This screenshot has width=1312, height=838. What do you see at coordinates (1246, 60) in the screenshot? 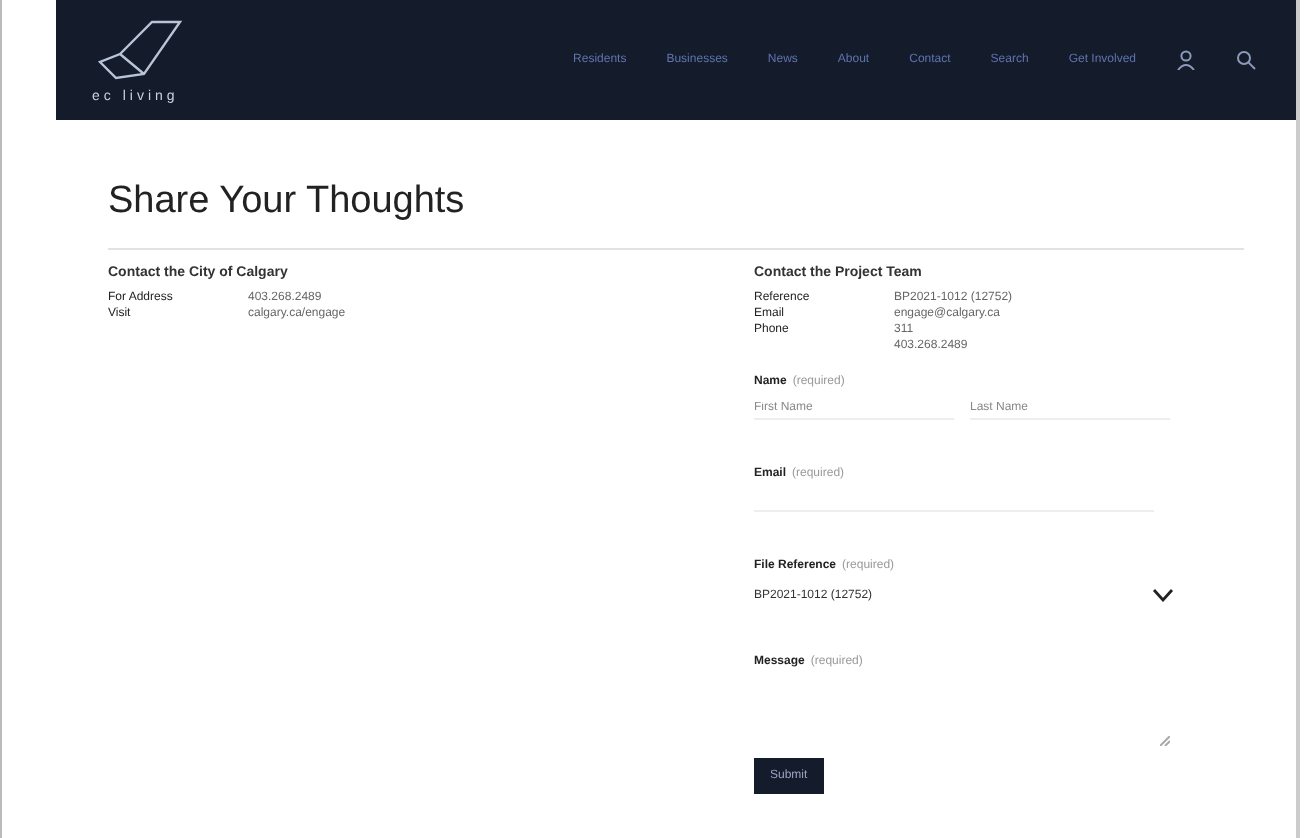
I see `search-icon` at bounding box center [1246, 60].